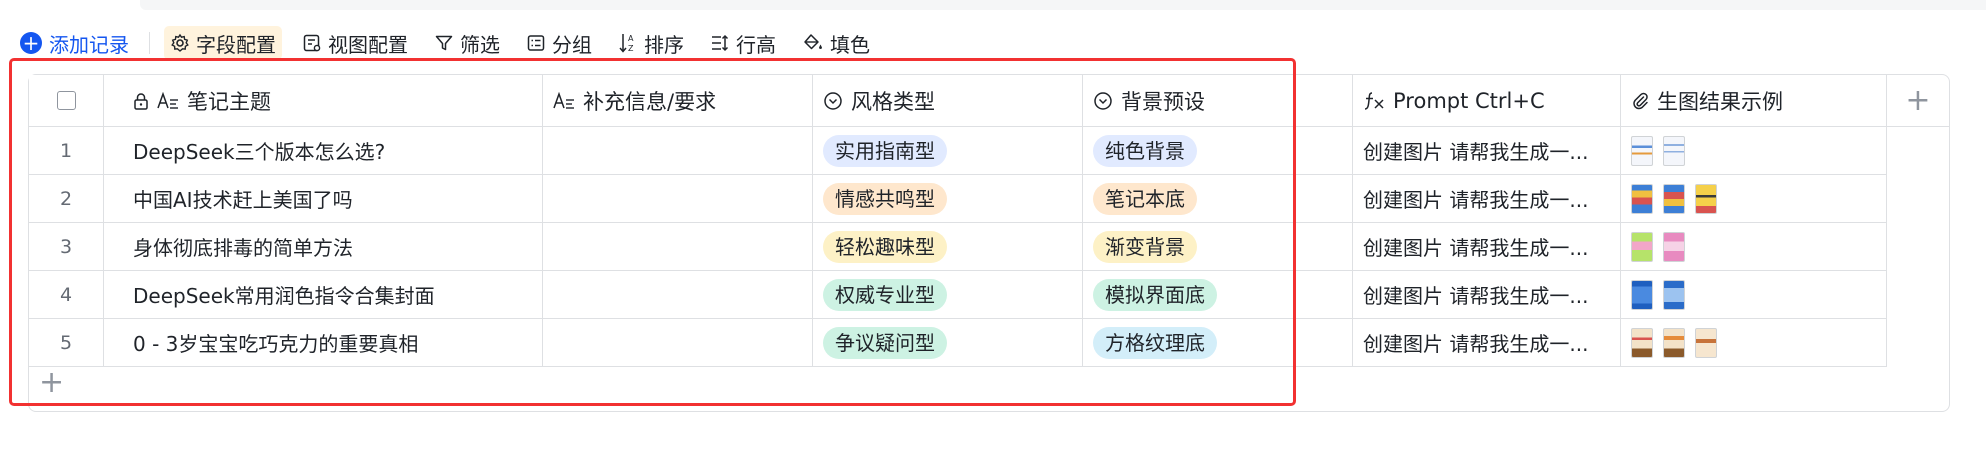 This screenshot has width=1986, height=460. Describe the element at coordinates (813, 42) in the screenshot. I see `paint-bucket-icon` at that location.